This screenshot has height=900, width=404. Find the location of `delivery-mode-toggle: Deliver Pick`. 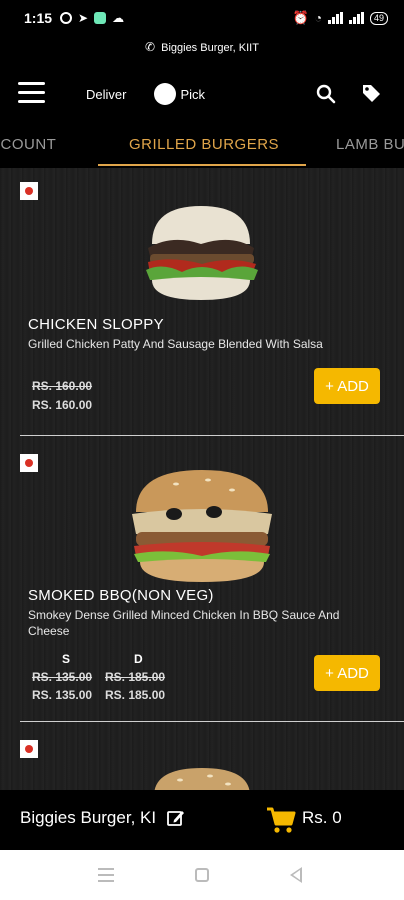

delivery-mode-toggle: Deliver Pick is located at coordinates (145, 94).